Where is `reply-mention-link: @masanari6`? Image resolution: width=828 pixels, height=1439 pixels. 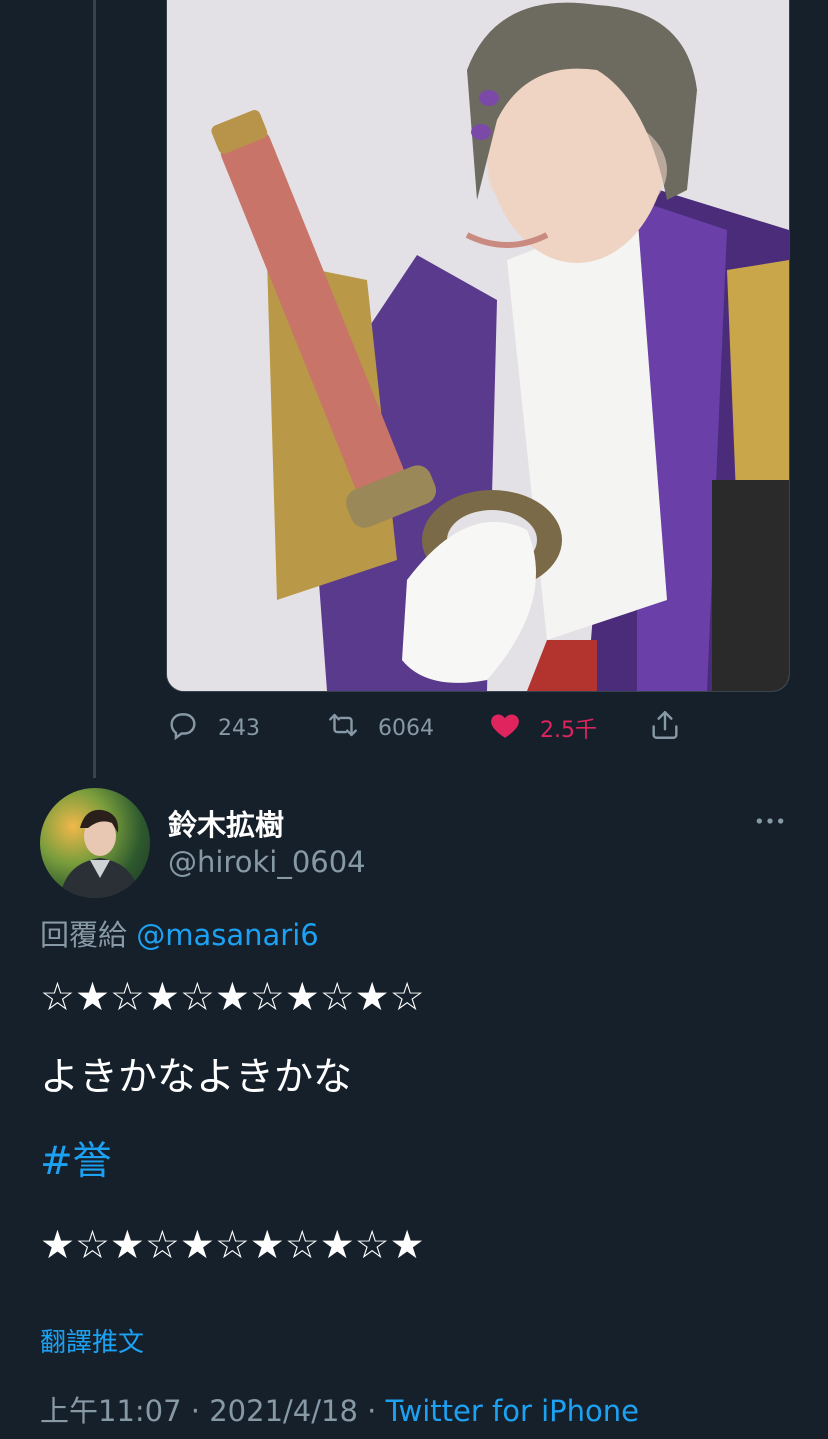
reply-mention-link: @masanari6 is located at coordinates (227, 935).